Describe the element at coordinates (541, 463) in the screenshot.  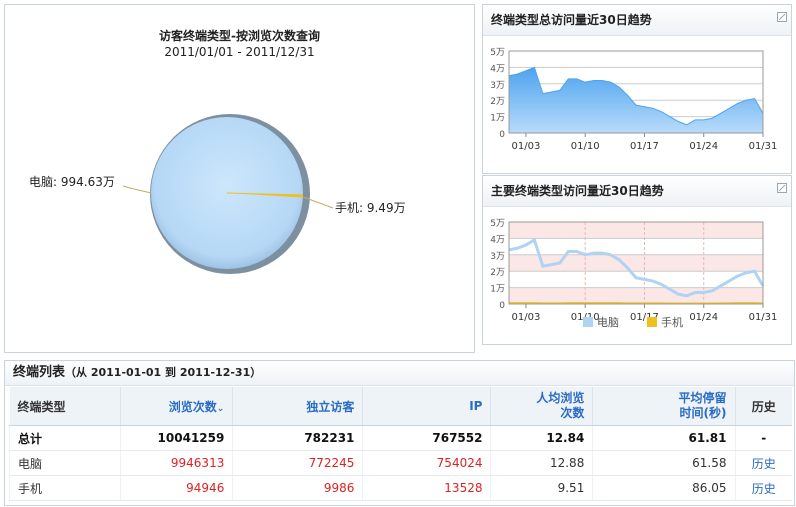
I see `cell-avg-pv: 12.88` at that location.